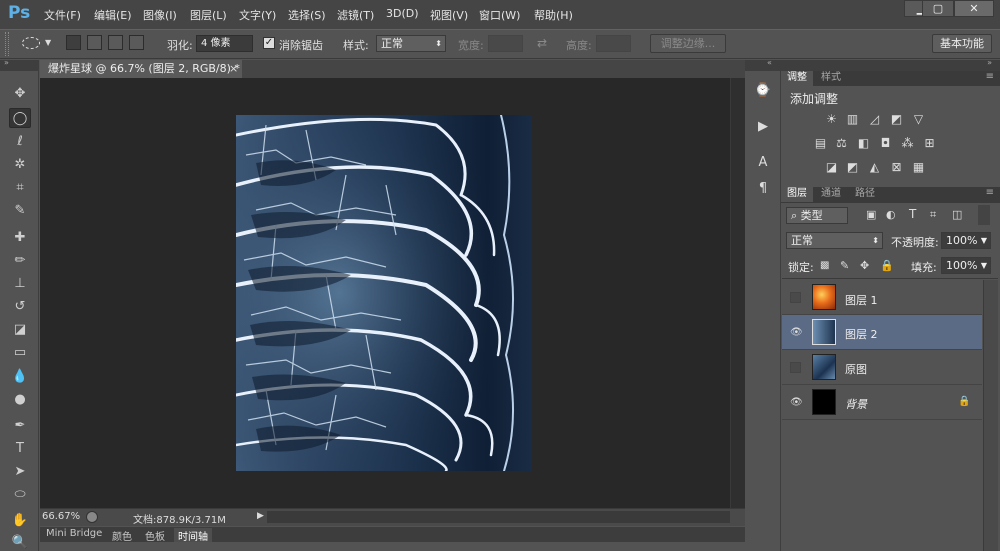 The height and width of the screenshot is (551, 1000). What do you see at coordinates (20, 307) in the screenshot?
I see `history-brush-tool-icon: ↺` at bounding box center [20, 307].